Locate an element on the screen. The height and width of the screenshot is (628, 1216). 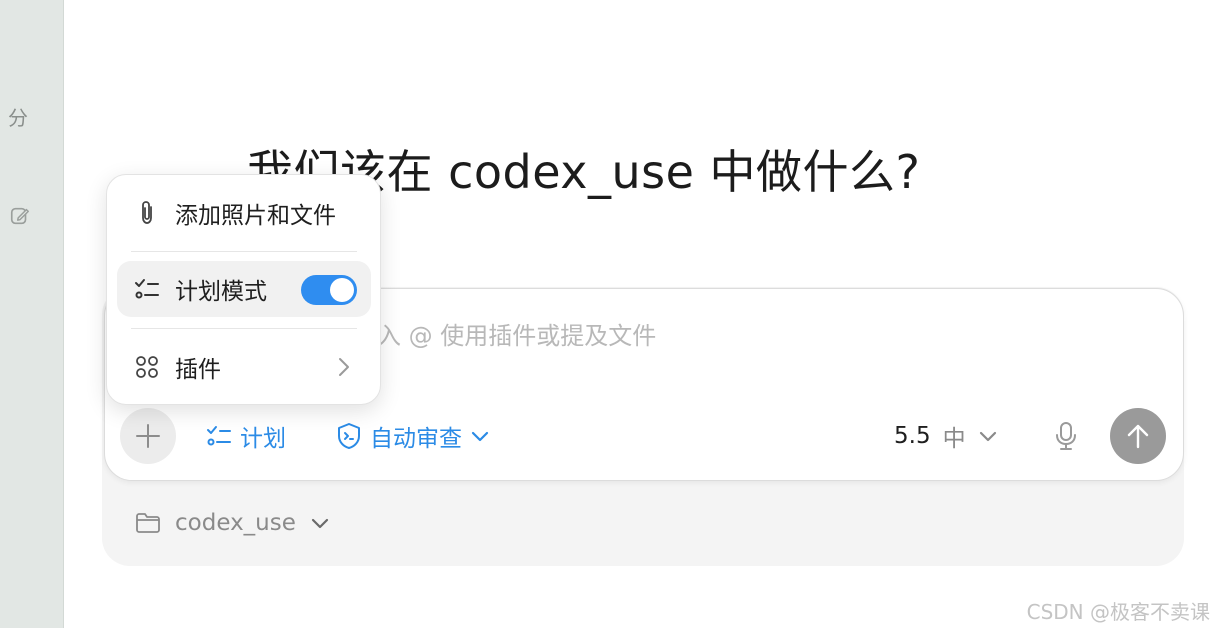
folder-icon is located at coordinates (148, 523).